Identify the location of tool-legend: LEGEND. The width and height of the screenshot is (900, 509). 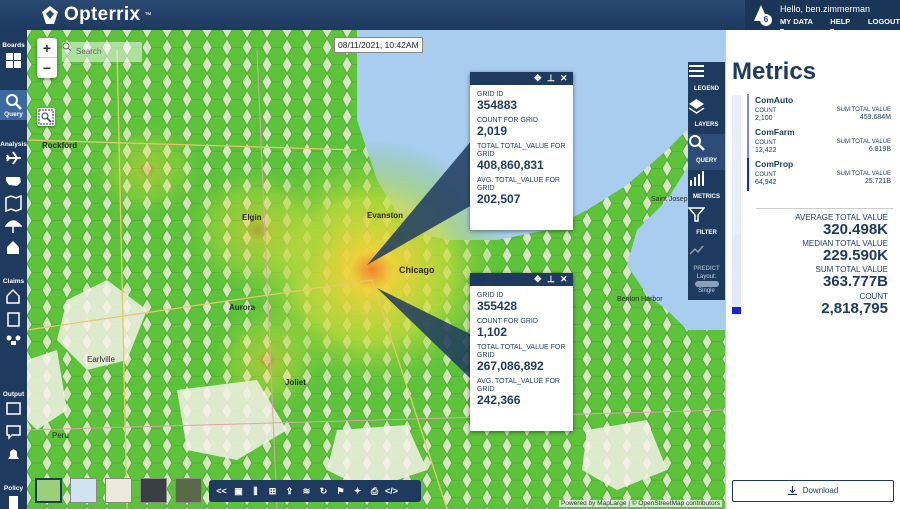
(706, 80).